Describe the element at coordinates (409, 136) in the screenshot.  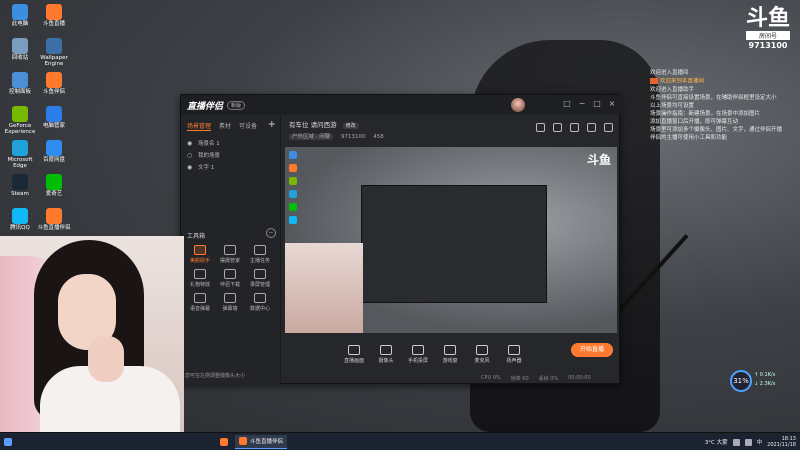
I see `room-meta: 户外区域 · 闲聊 9713100 458` at that location.